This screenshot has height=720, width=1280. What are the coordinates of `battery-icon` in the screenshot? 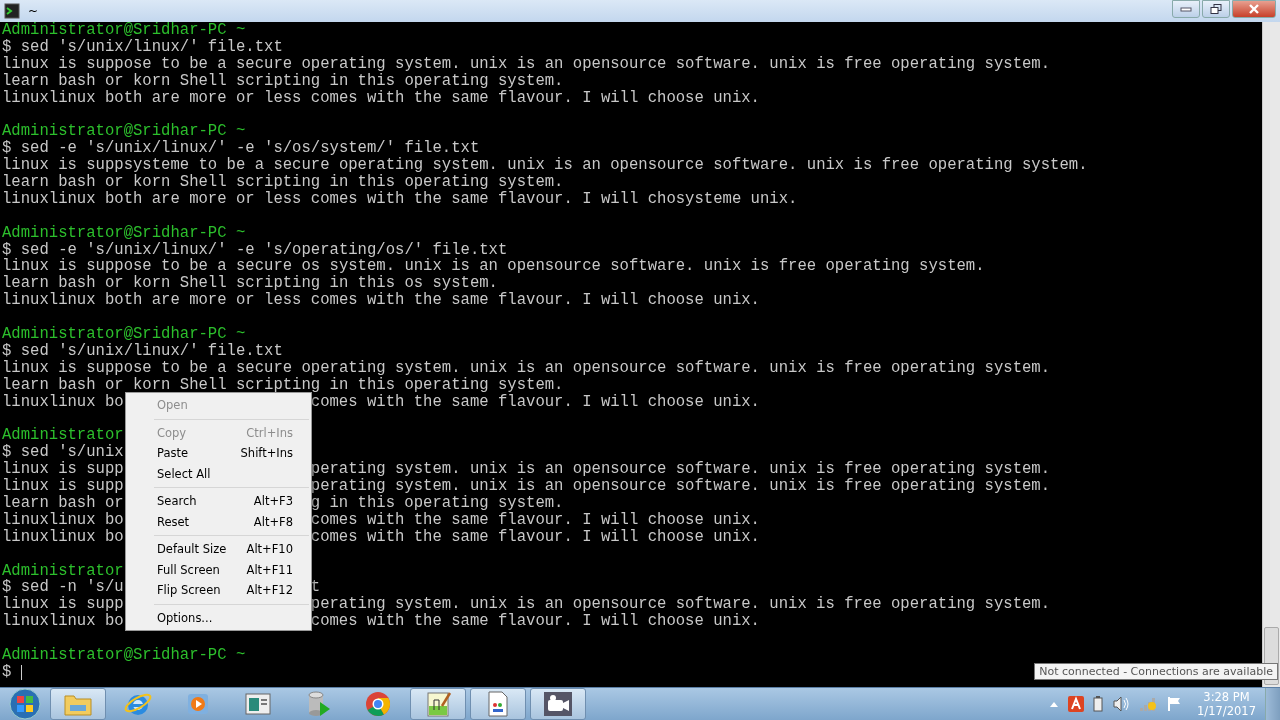 It's located at (1098, 704).